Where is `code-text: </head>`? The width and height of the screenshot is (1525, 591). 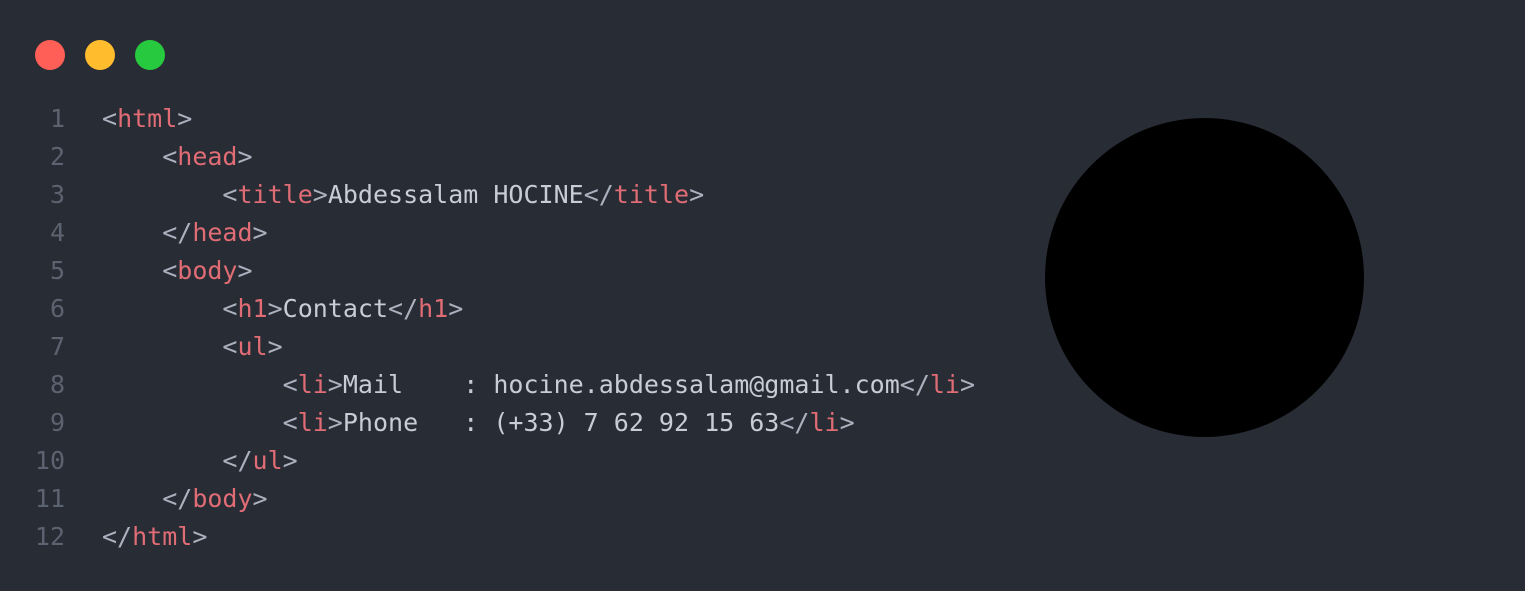
code-text: </head> is located at coordinates (185, 233).